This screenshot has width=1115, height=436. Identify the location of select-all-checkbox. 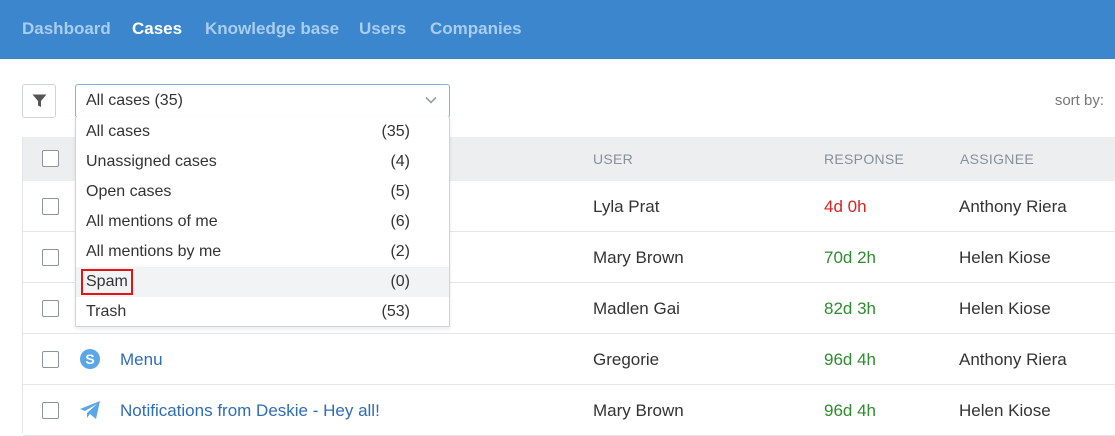
(50, 158).